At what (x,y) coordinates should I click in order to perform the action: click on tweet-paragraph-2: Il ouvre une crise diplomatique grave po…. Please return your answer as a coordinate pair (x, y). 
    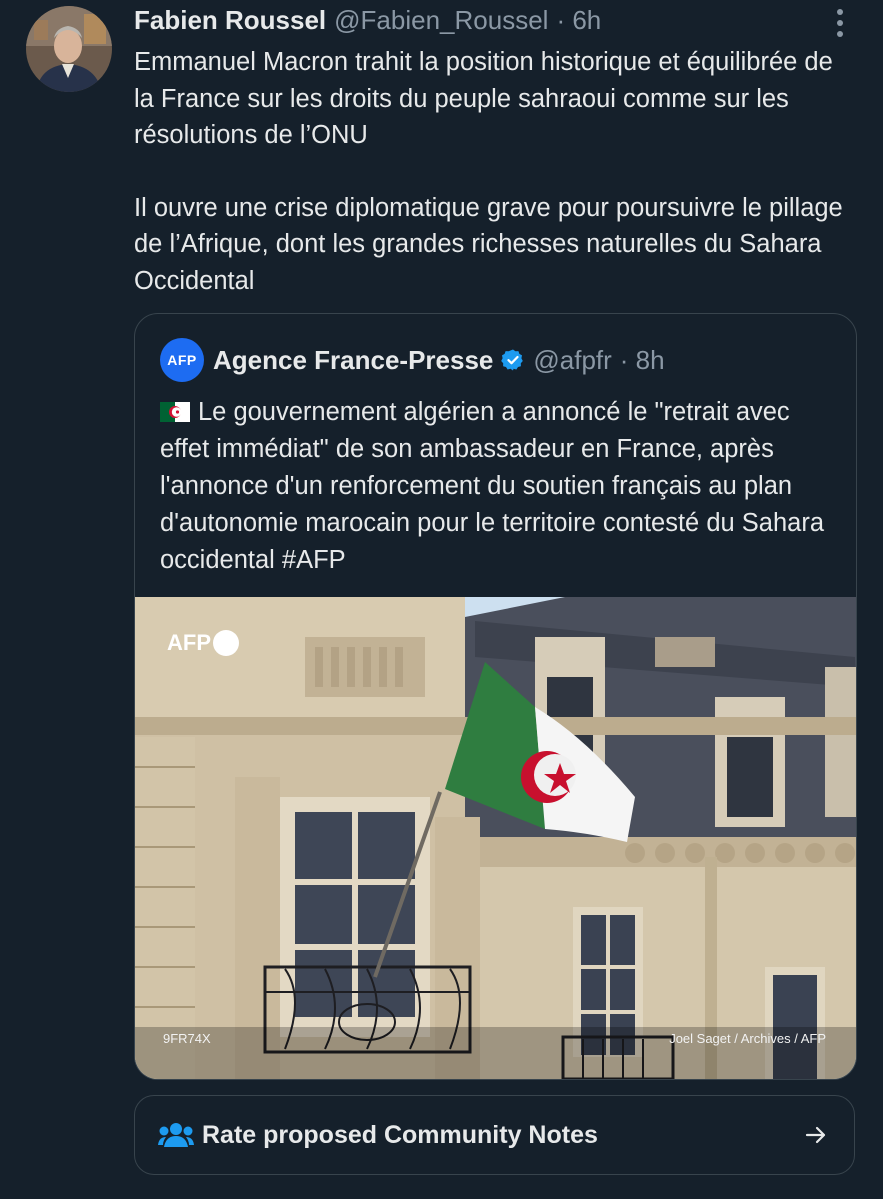
    Looking at the image, I should click on (488, 244).